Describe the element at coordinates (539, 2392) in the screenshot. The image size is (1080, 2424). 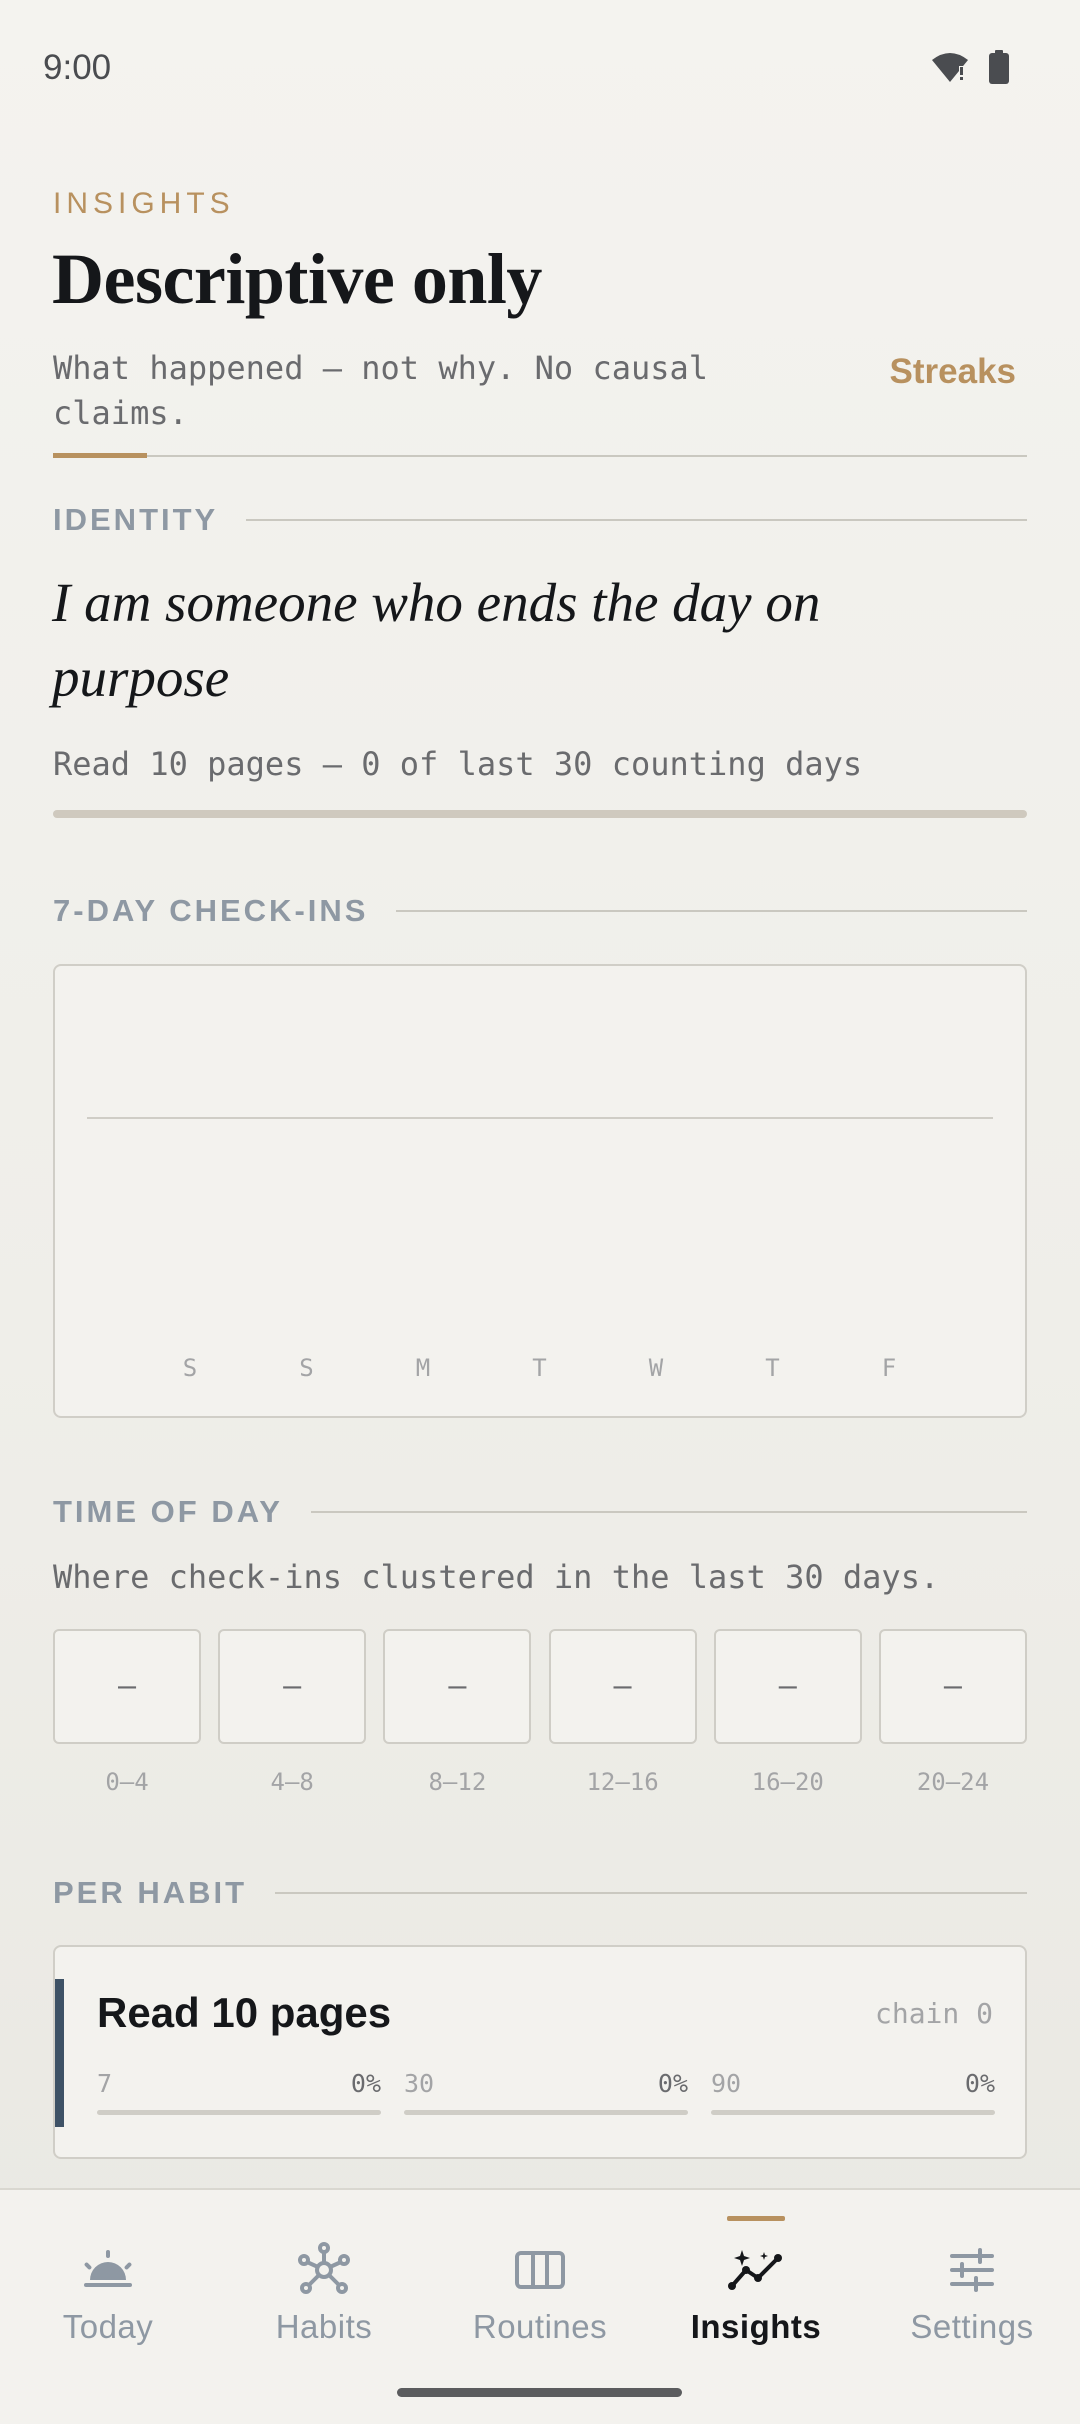
I see `home-indicator` at that location.